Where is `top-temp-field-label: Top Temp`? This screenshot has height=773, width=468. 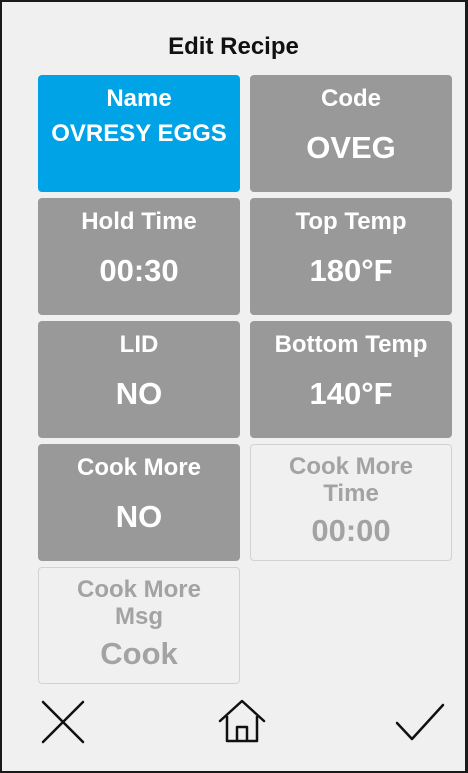 top-temp-field-label: Top Temp is located at coordinates (351, 221).